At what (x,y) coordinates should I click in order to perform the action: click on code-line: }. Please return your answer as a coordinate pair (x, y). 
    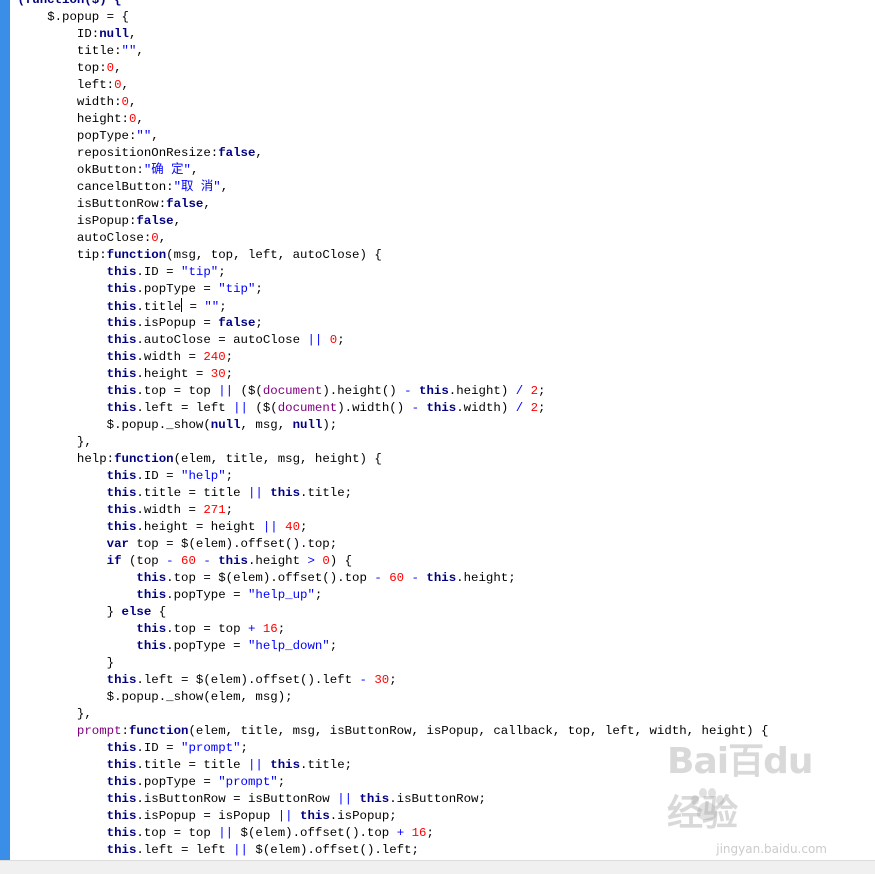
    Looking at the image, I should click on (389, 663).